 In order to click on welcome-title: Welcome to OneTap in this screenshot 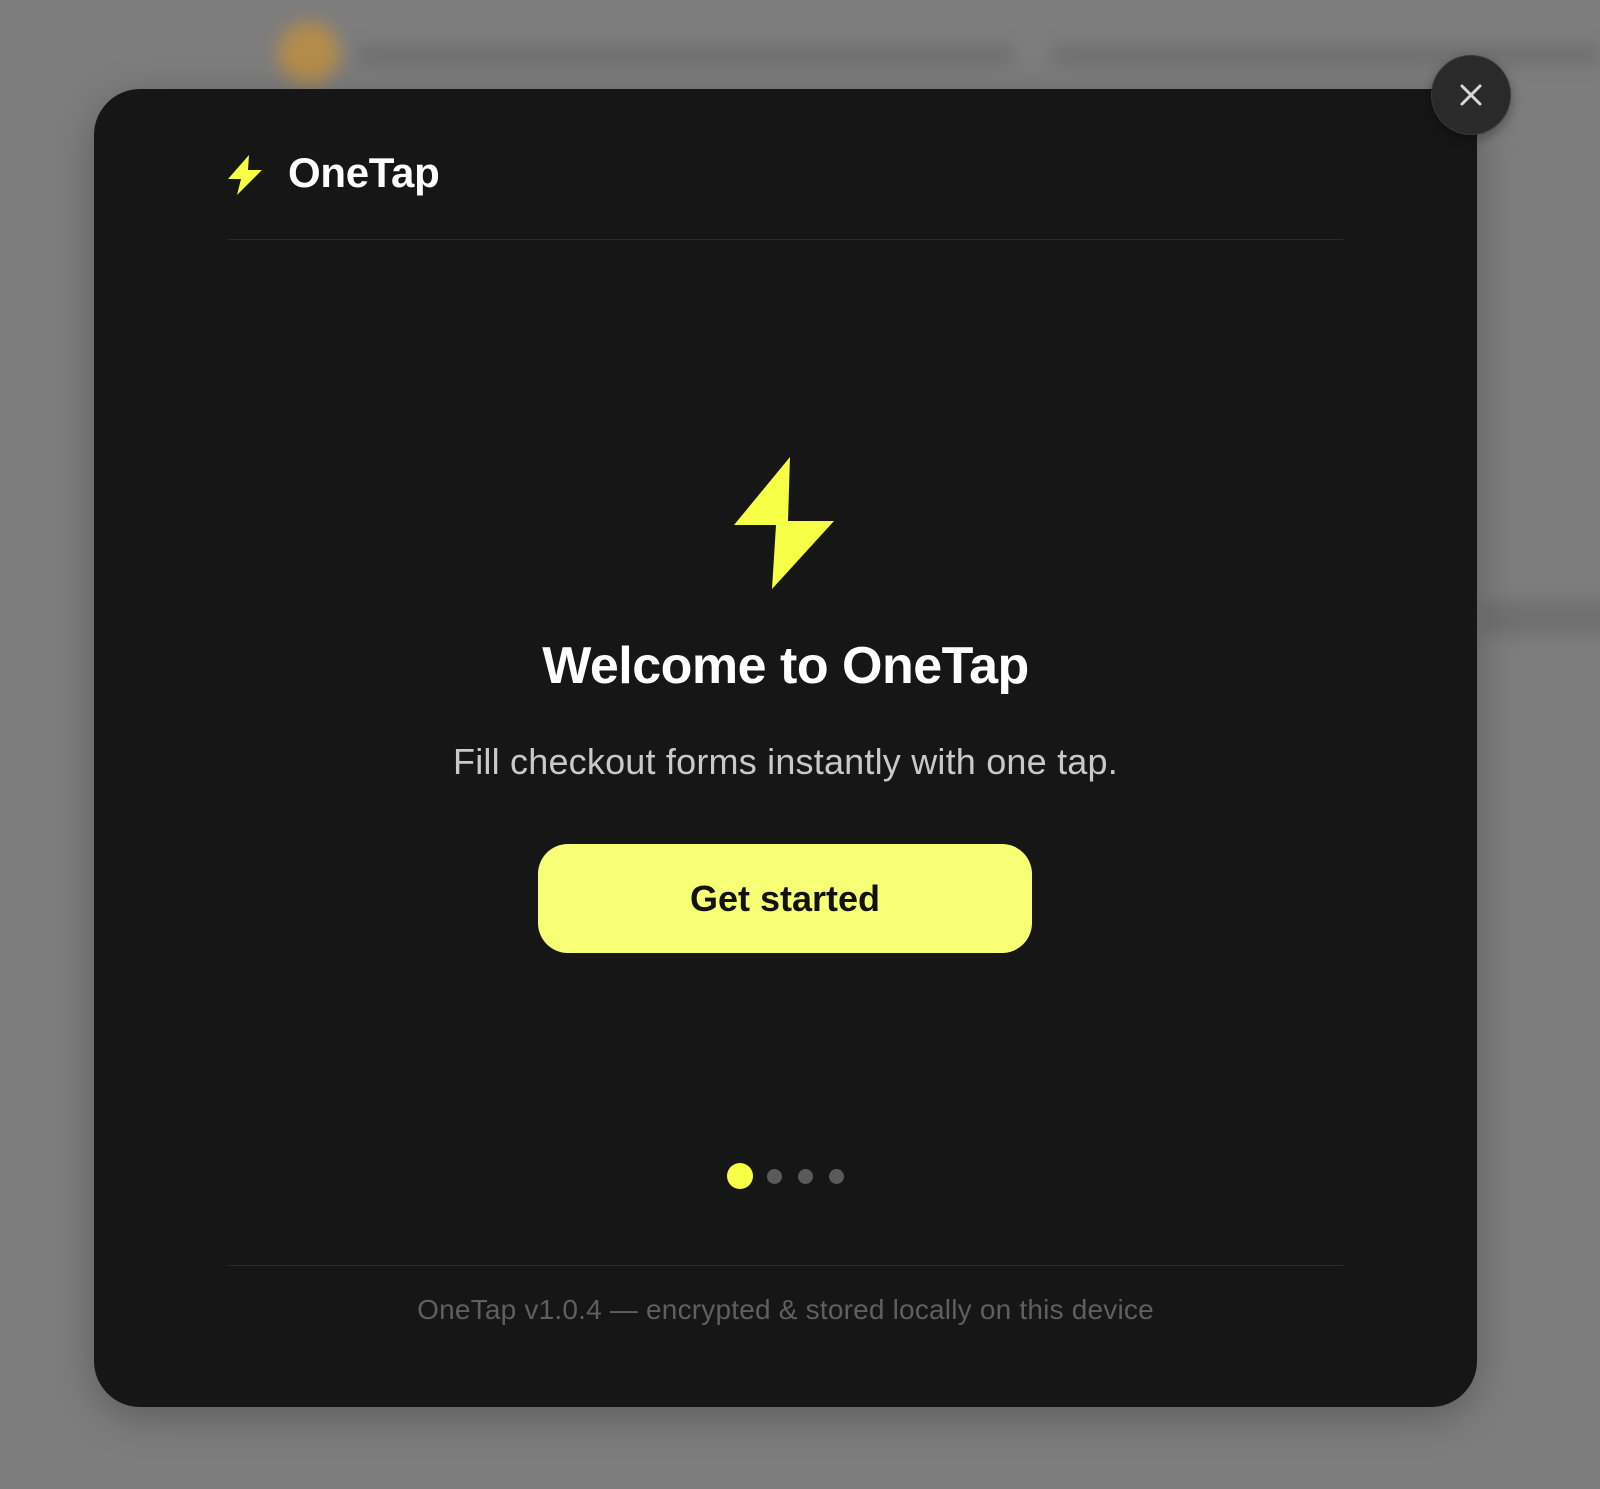, I will do `click(785, 666)`.